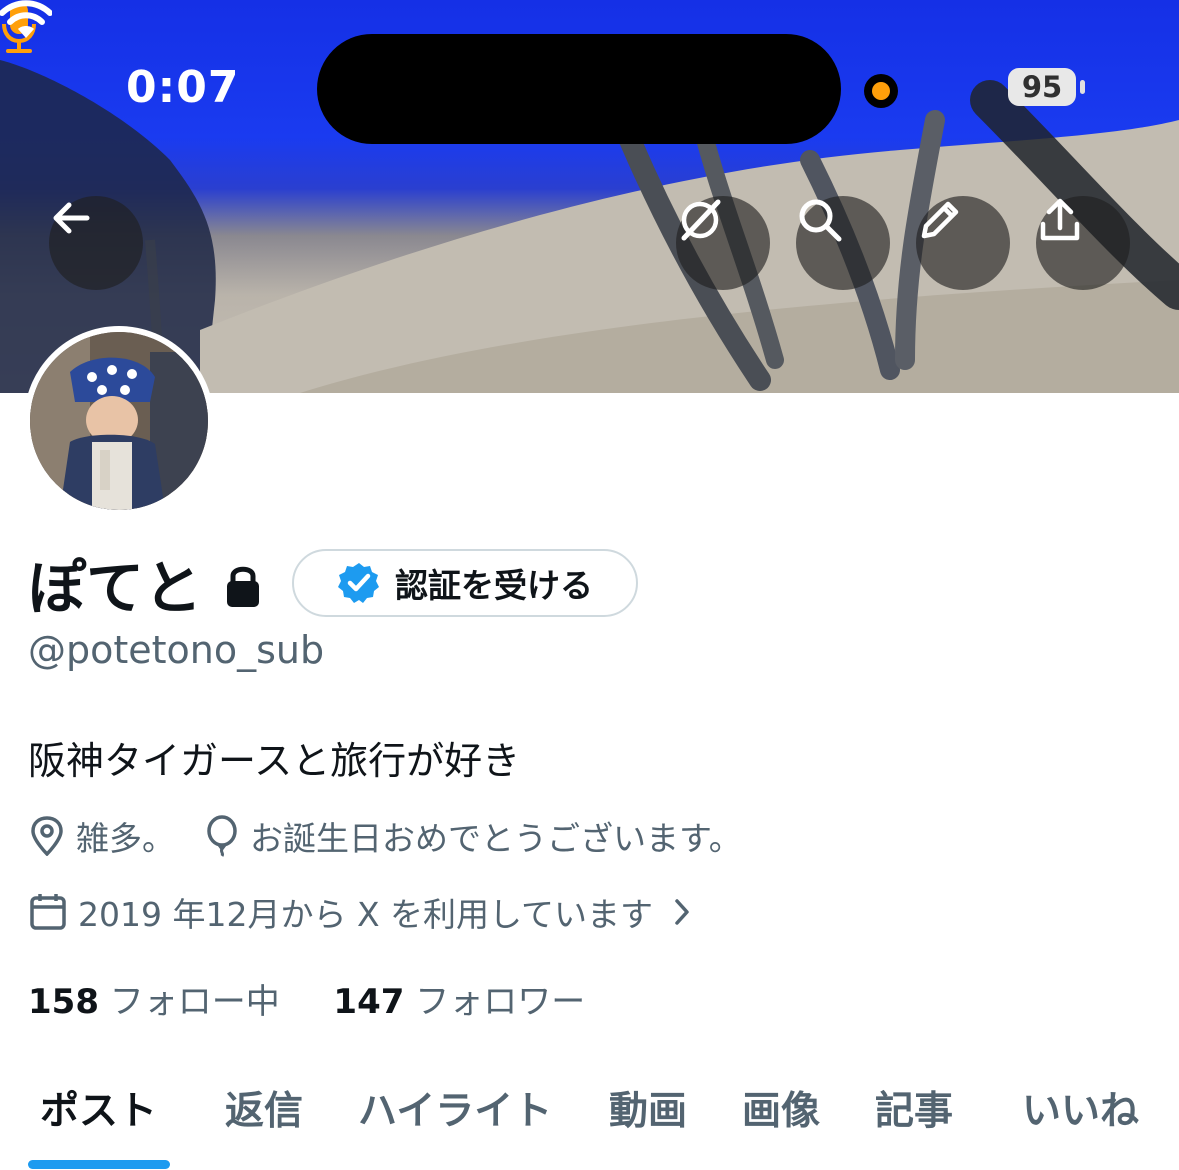 The image size is (1179, 1170). Describe the element at coordinates (881, 91) in the screenshot. I see `recording-indicator` at that location.